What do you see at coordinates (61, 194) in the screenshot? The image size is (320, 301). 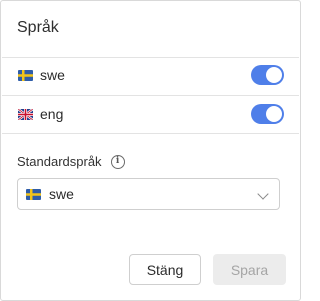 I see `selected-language: swe` at bounding box center [61, 194].